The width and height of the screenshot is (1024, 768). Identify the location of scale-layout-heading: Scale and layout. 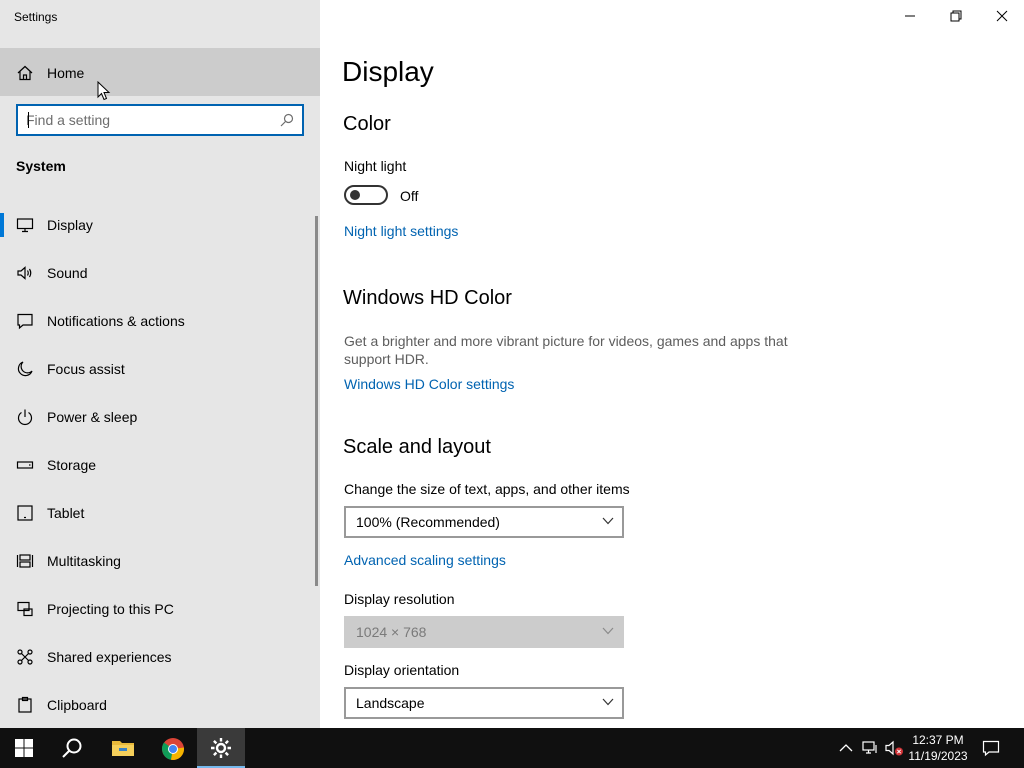
(417, 447).